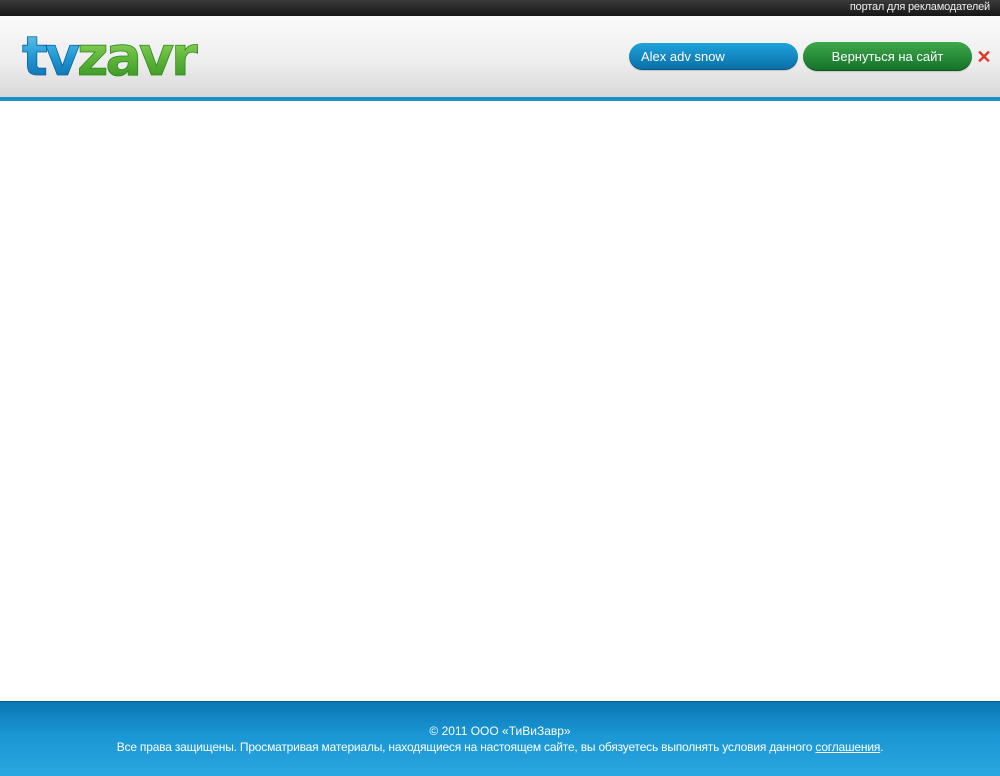 The height and width of the screenshot is (776, 1000). What do you see at coordinates (984, 57) in the screenshot?
I see `close-icon: ✕` at bounding box center [984, 57].